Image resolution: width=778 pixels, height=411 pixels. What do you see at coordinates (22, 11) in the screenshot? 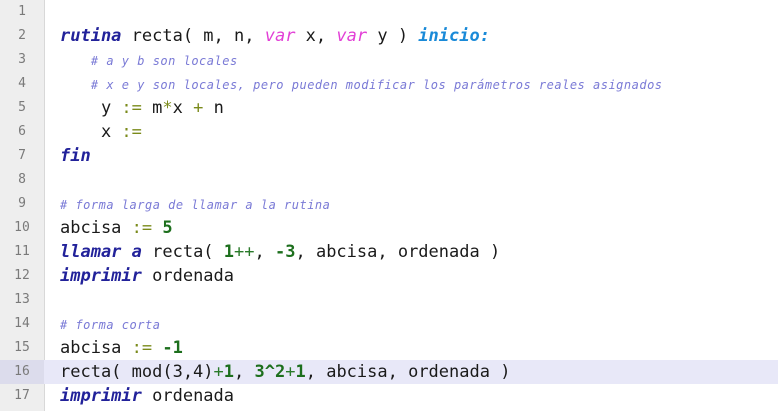
I see `line-number: 1` at bounding box center [22, 11].